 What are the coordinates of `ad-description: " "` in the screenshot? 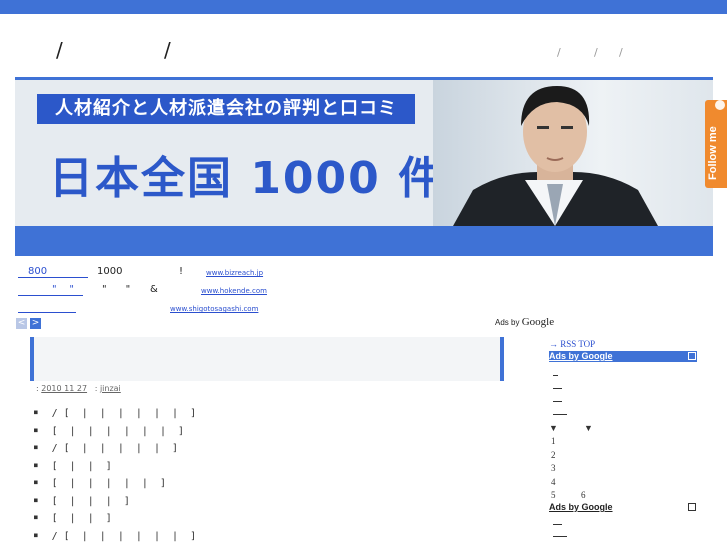 It's located at (116, 289).